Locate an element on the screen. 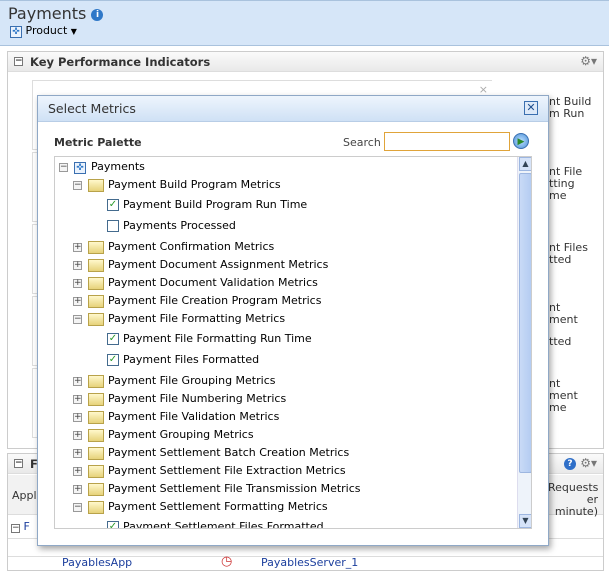 The height and width of the screenshot is (571, 609). tree-node: − Payment File Formatting Metrics is located at coordinates (179, 320).